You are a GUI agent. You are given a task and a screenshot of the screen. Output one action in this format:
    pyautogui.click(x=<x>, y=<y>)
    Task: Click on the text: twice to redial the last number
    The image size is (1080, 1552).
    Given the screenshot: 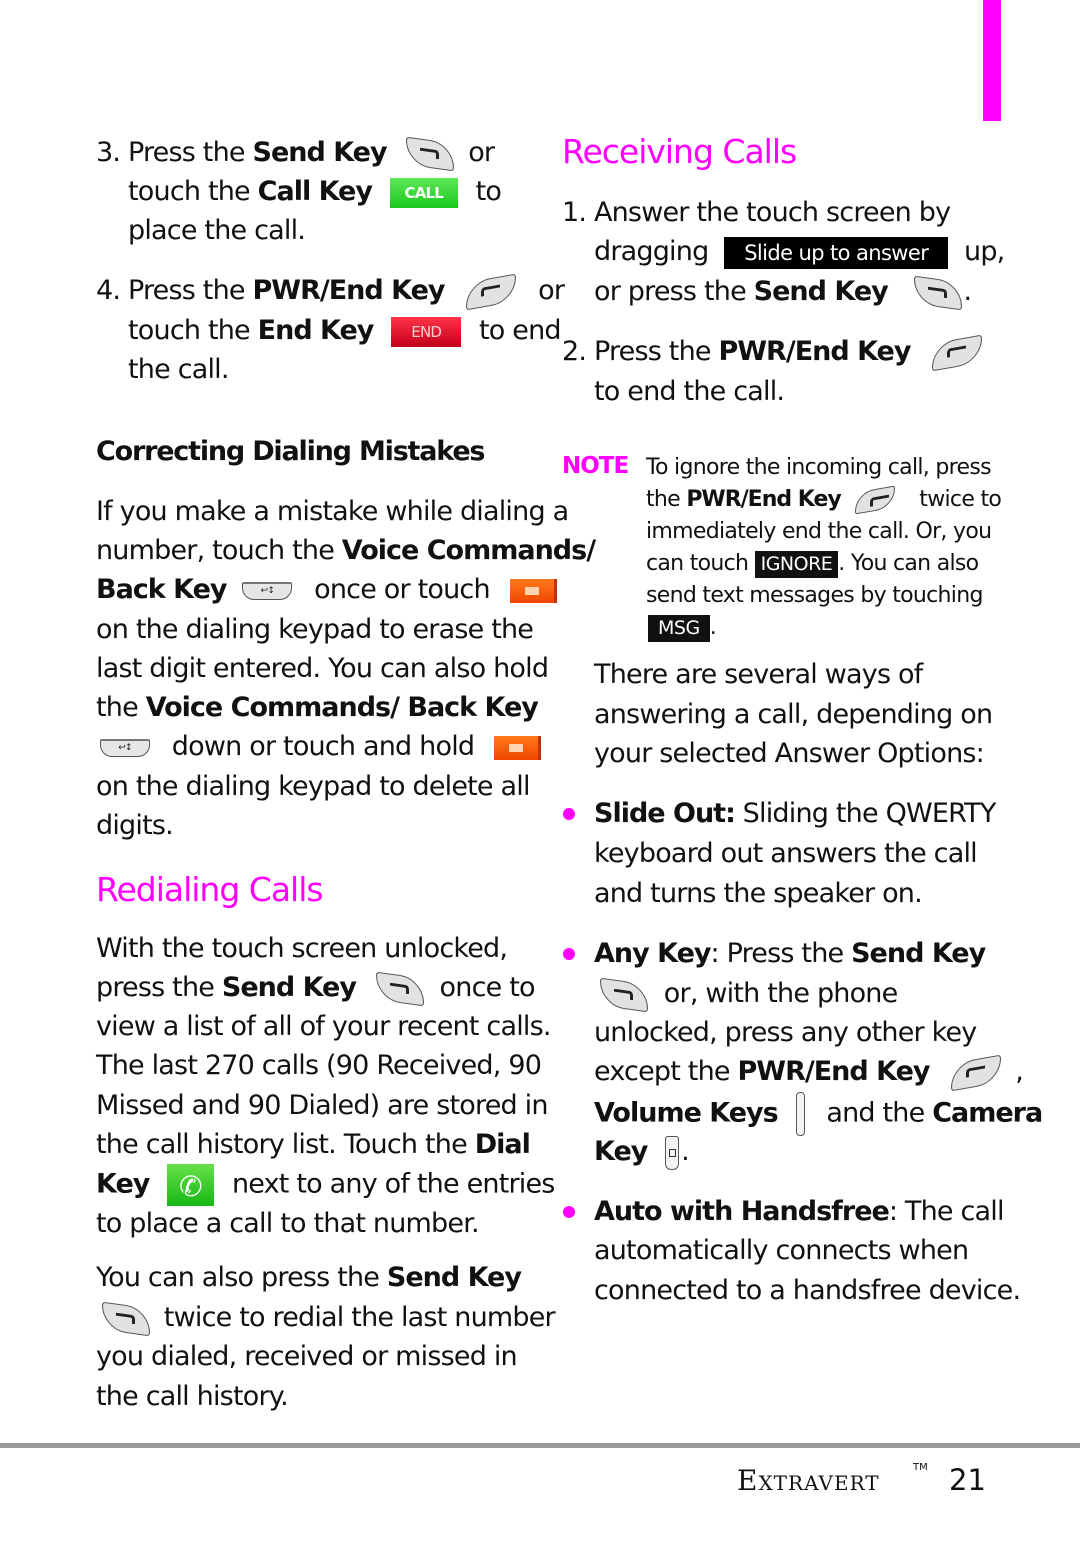 What is the action you would take?
    pyautogui.click(x=359, y=1317)
    